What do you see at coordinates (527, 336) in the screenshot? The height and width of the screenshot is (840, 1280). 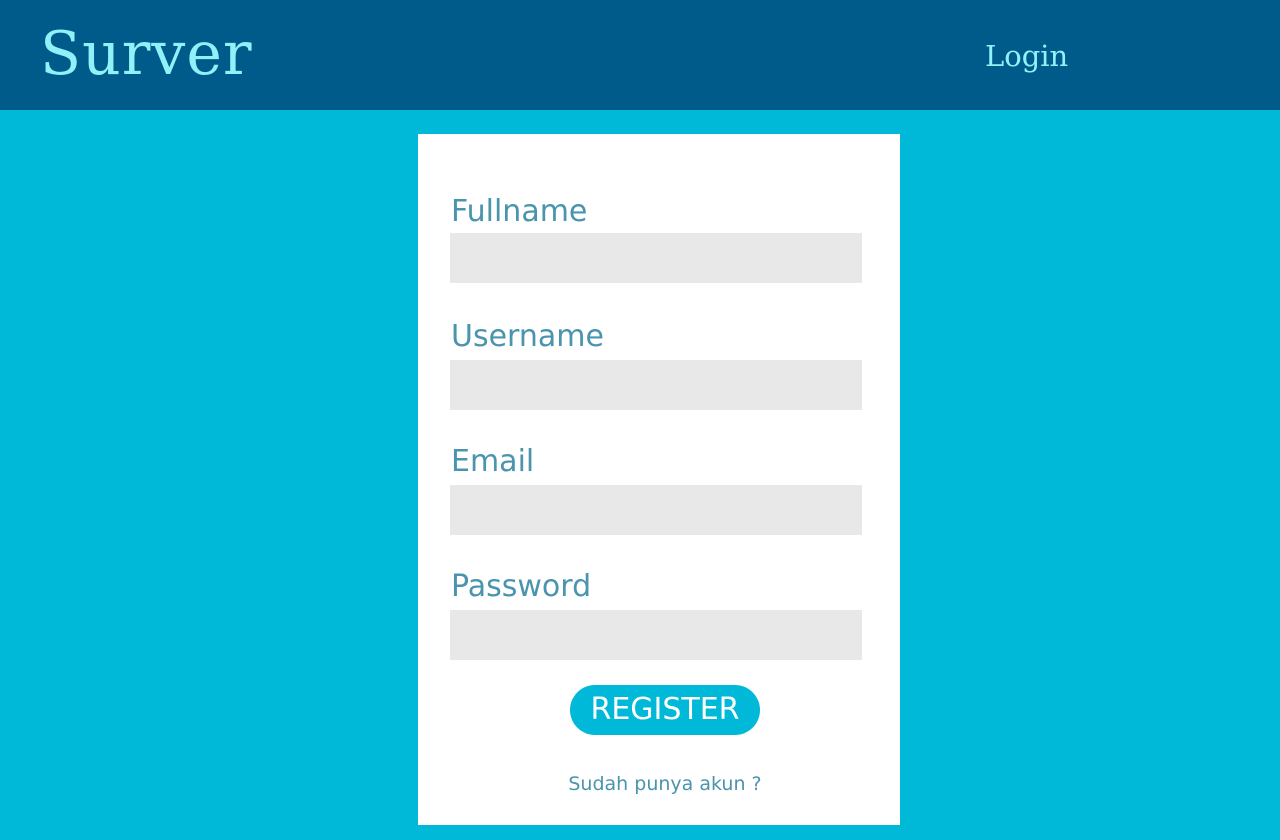 I see `username-label: Username` at bounding box center [527, 336].